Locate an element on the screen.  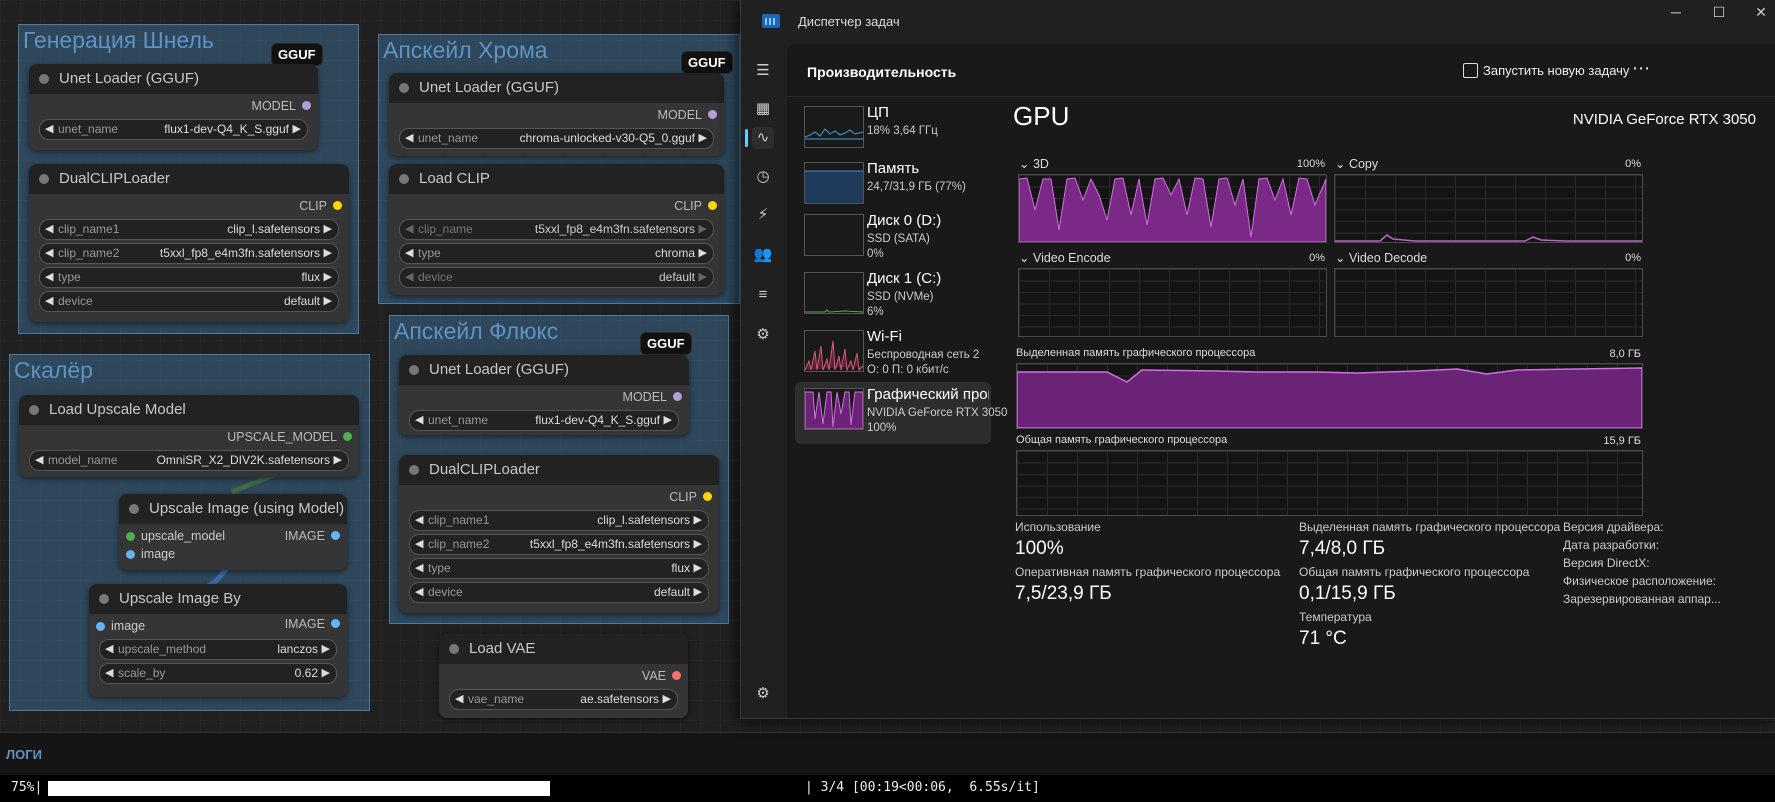
run-task-icon is located at coordinates (1470, 70).